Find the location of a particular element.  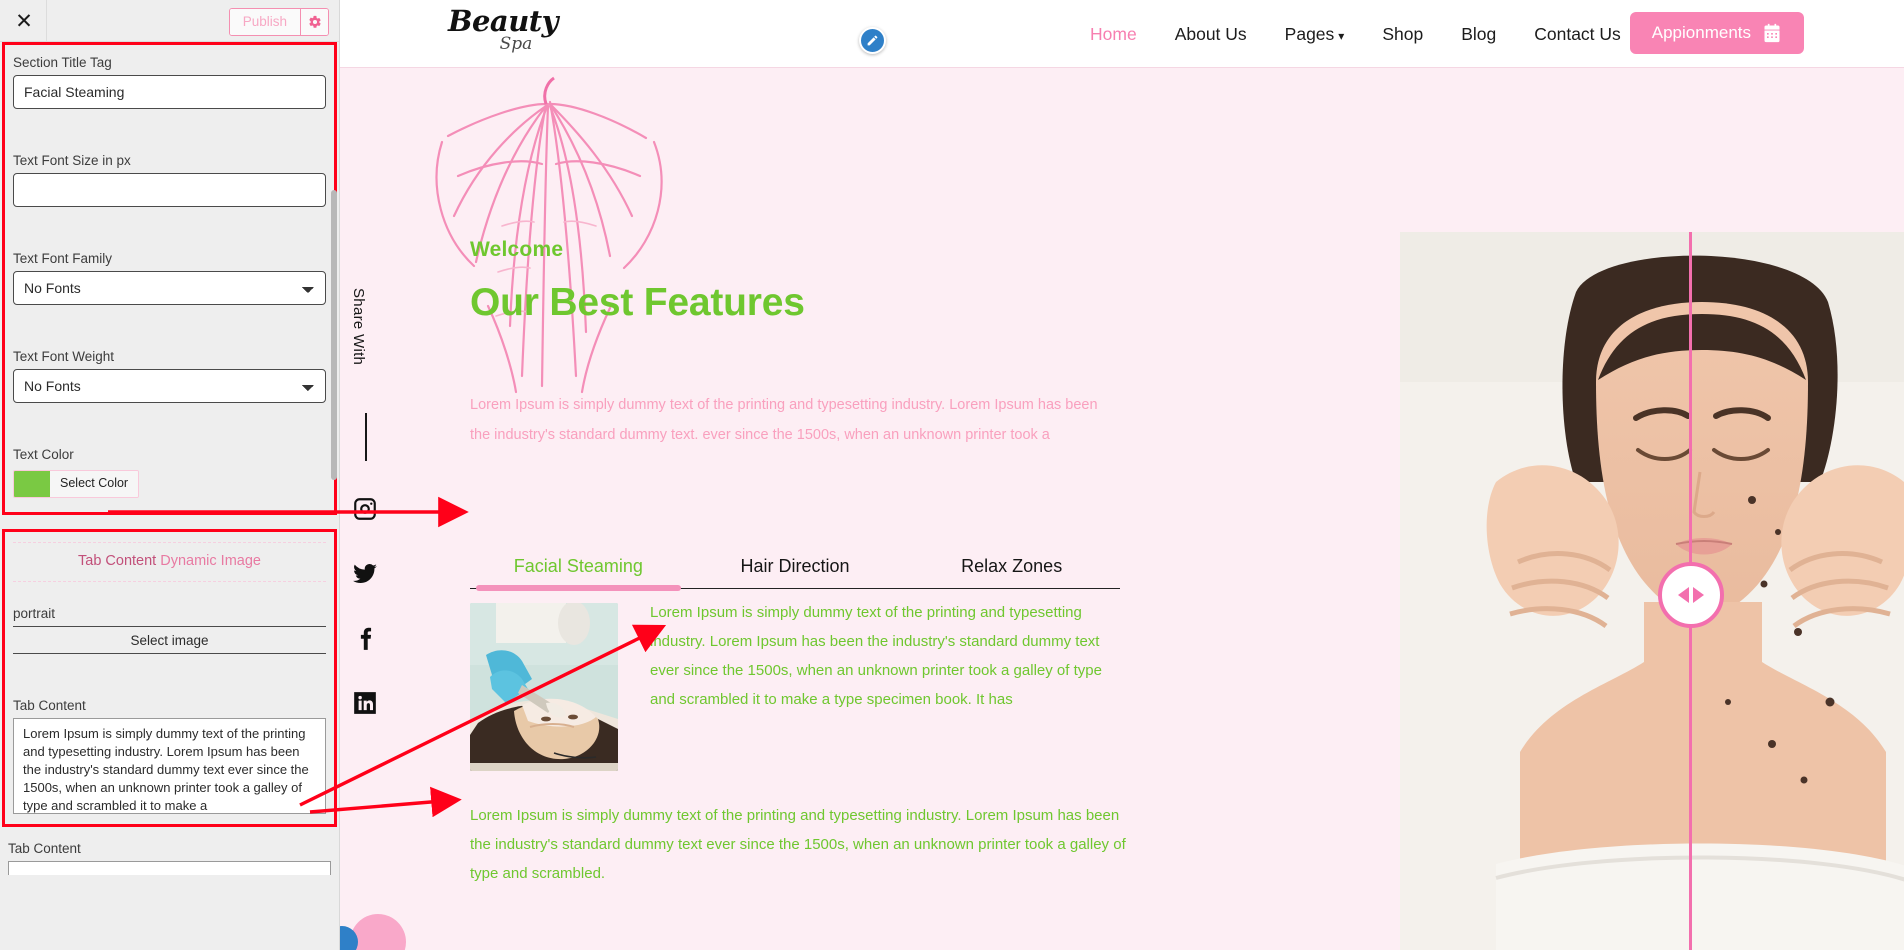

color-swatch is located at coordinates (32, 484).